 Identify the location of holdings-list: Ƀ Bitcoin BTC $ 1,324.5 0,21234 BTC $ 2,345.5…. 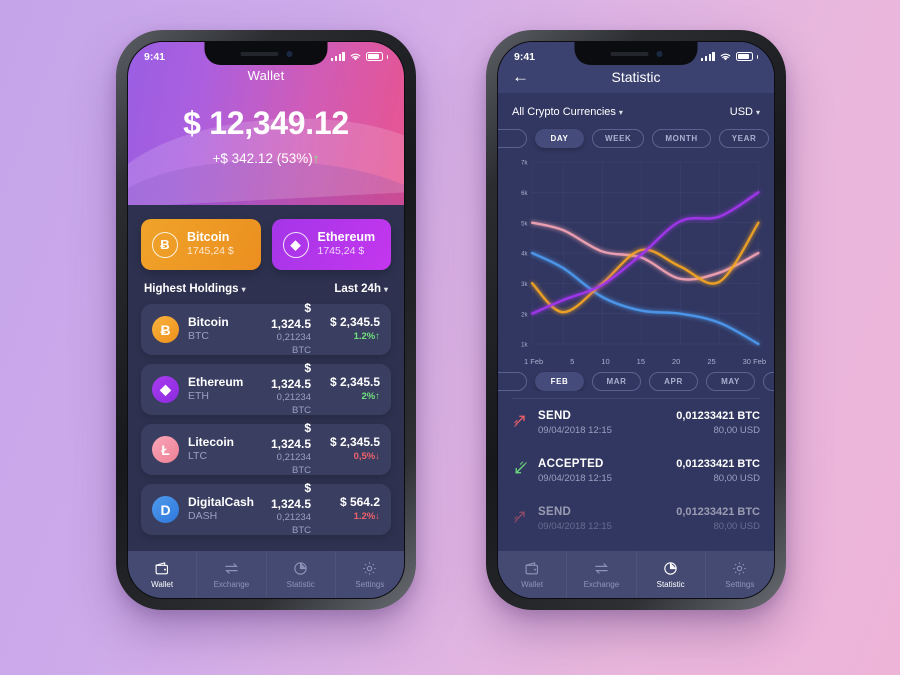
(266, 418).